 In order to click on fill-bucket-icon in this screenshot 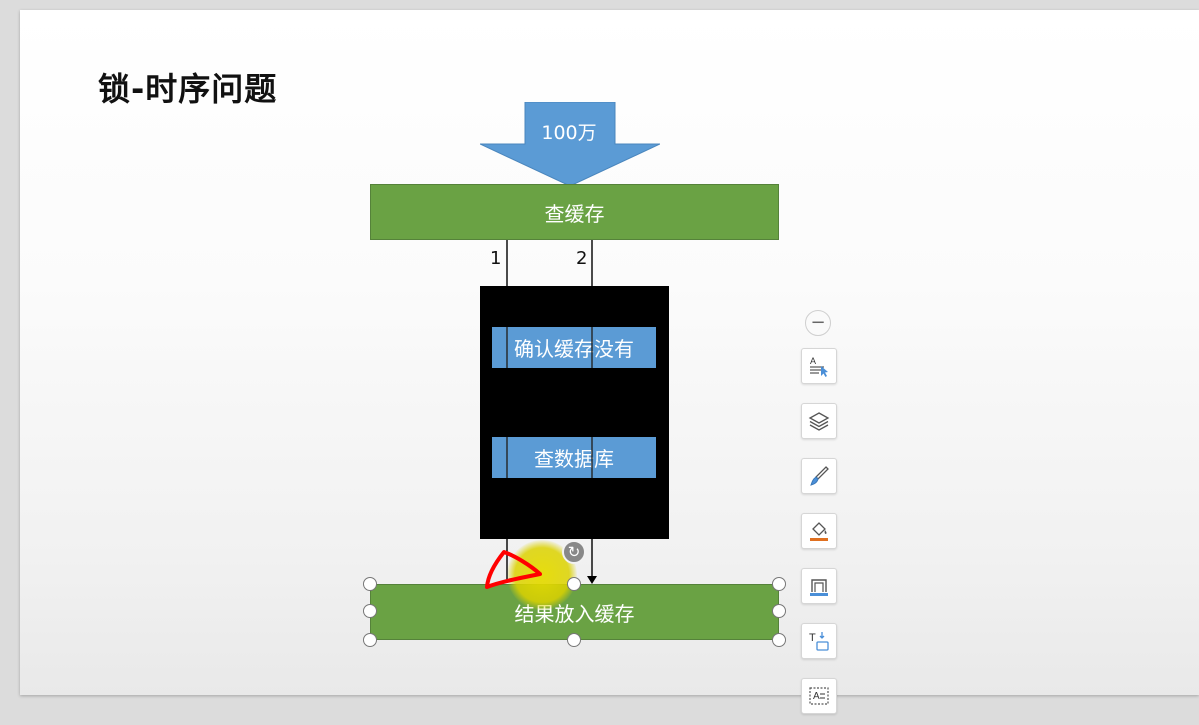, I will do `click(819, 531)`.